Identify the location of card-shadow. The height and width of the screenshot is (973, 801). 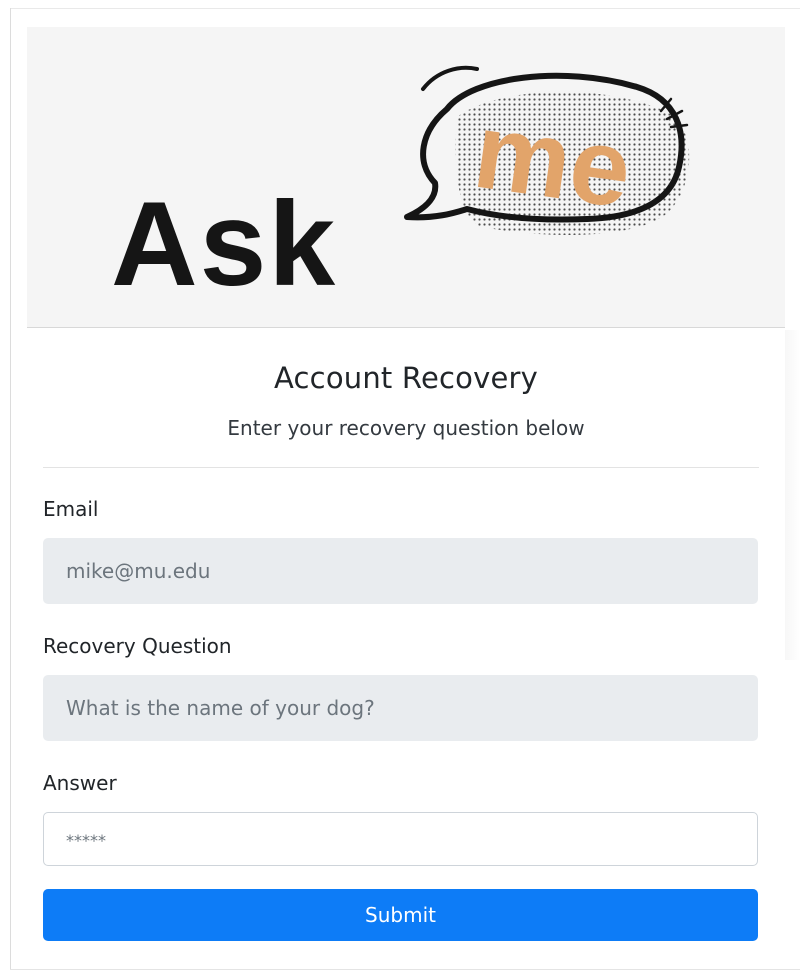
(792, 495).